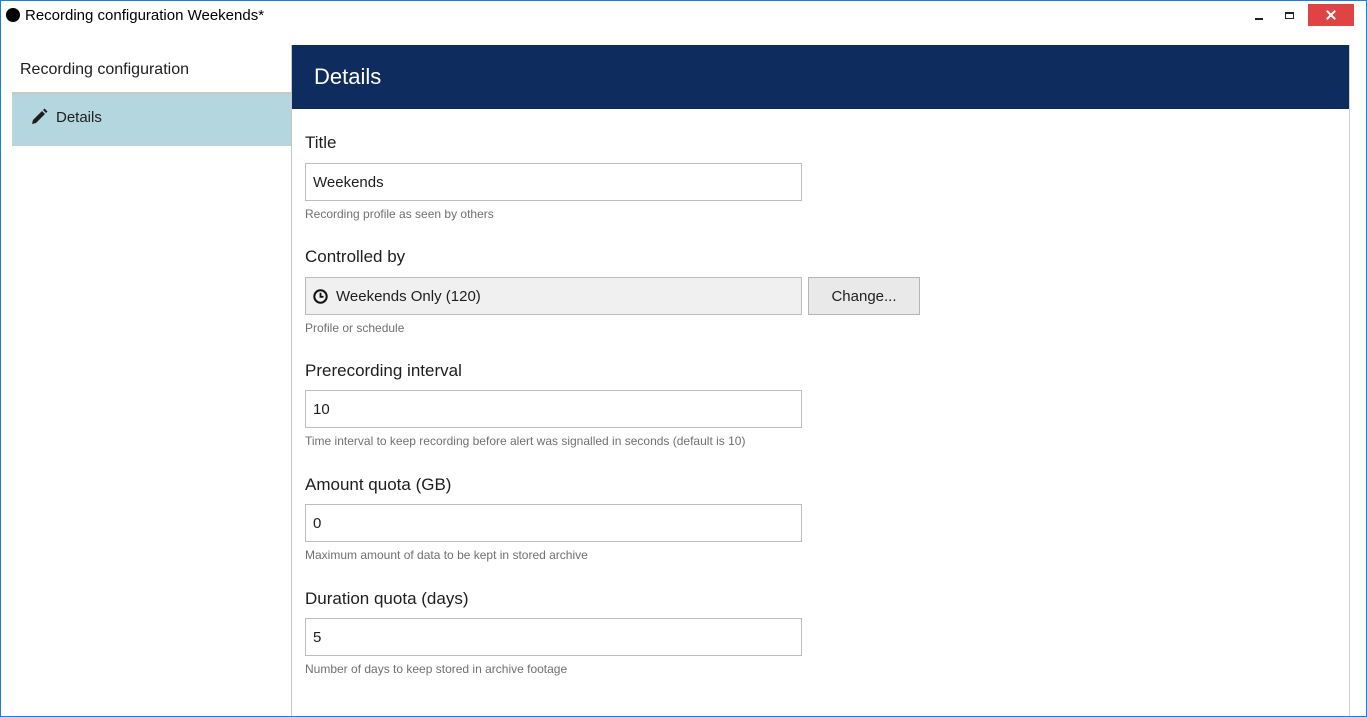 The height and width of the screenshot is (717, 1367). What do you see at coordinates (820, 77) in the screenshot?
I see `panel-title: Details` at bounding box center [820, 77].